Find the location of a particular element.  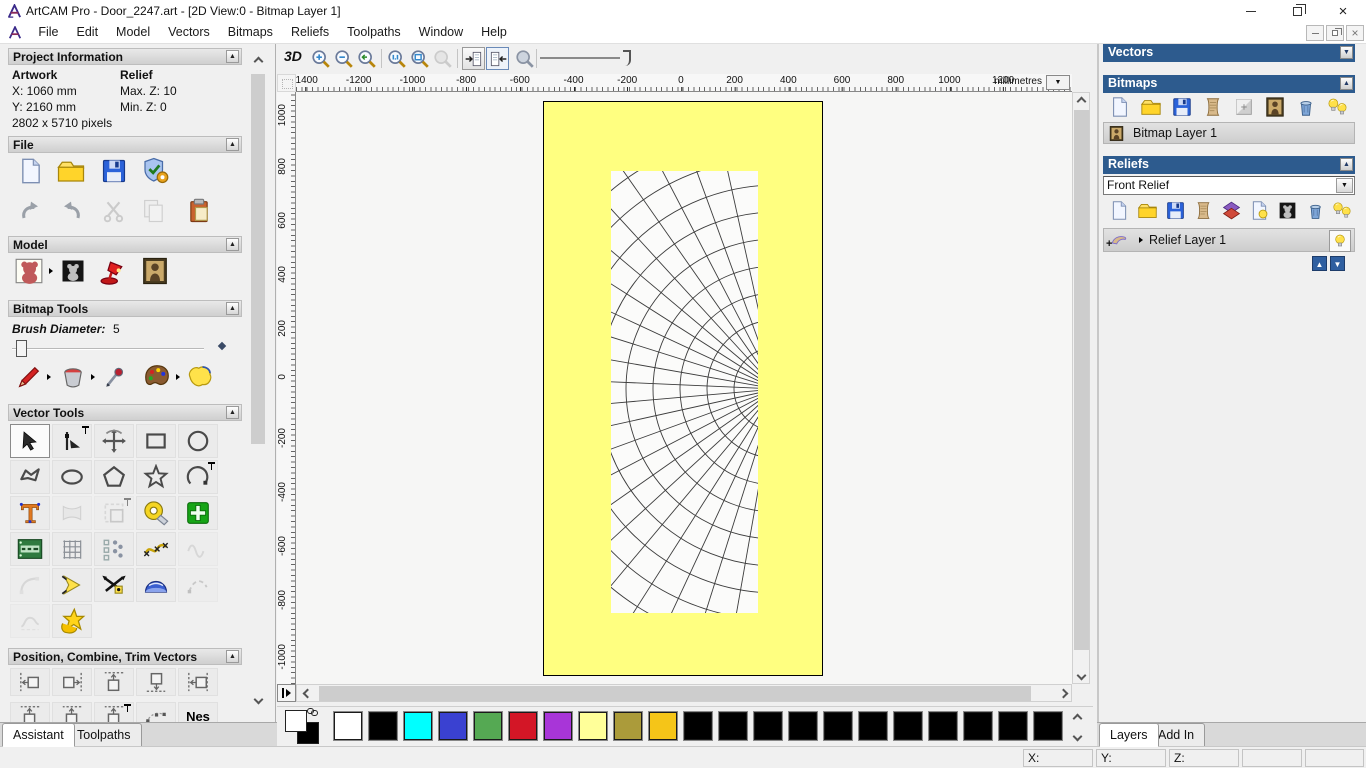

collapse-model-section-button: ▲ is located at coordinates (232, 244).